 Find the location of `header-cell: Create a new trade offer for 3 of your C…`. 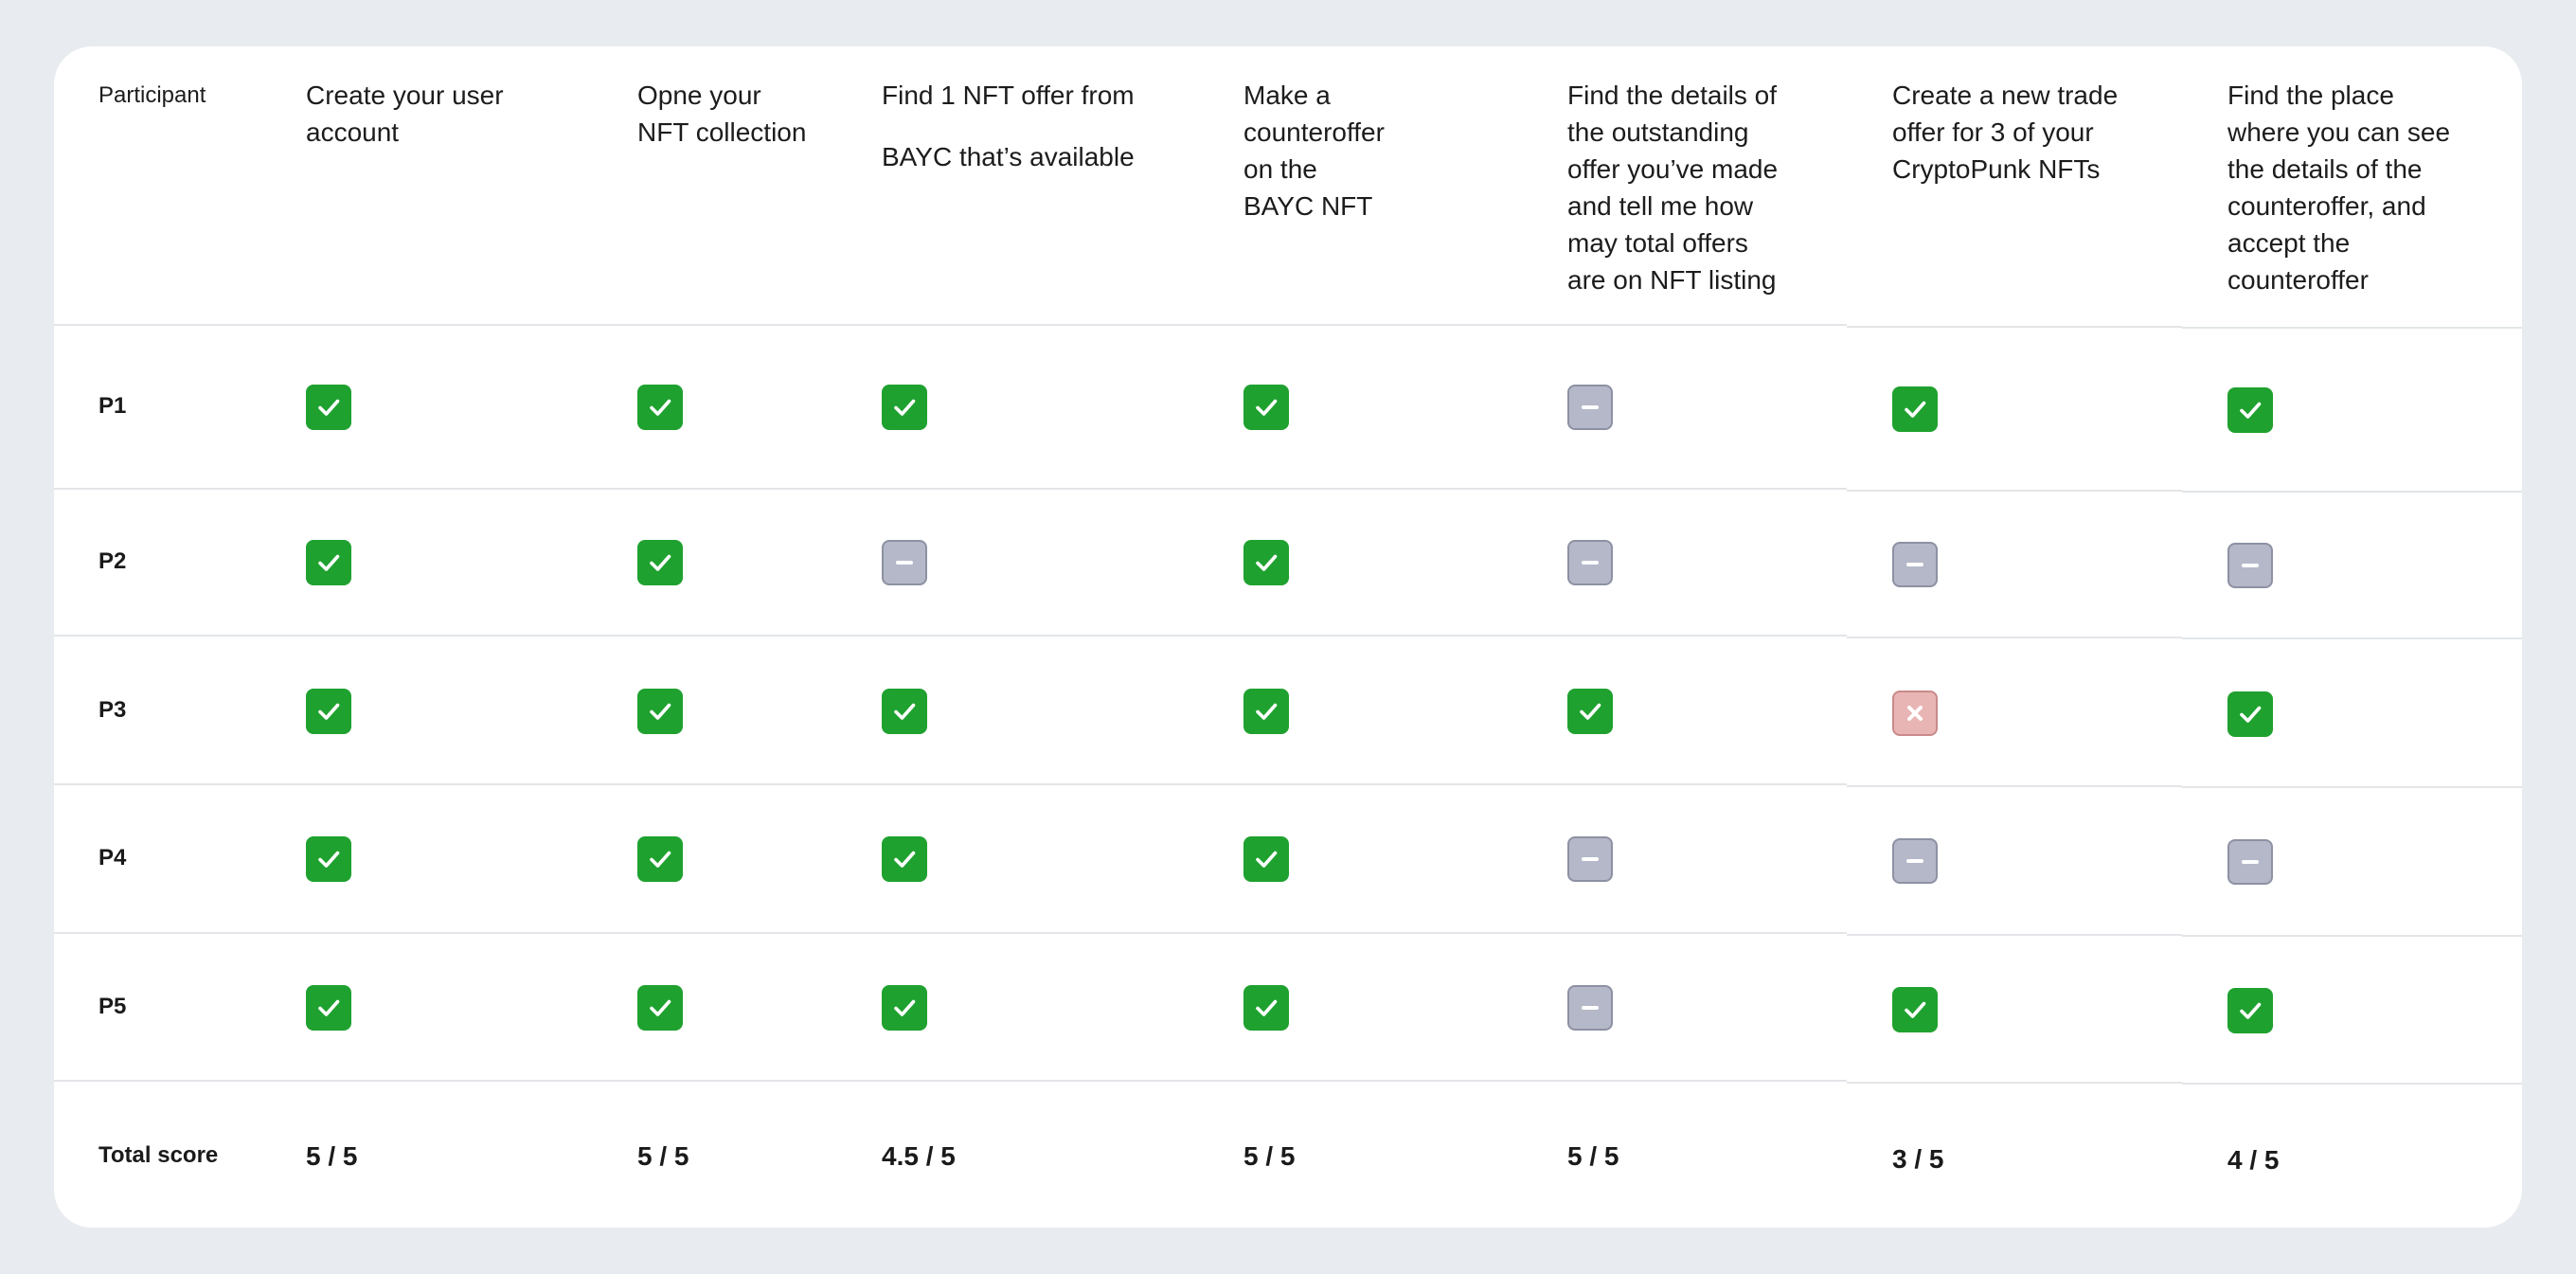

header-cell: Create a new trade offer for 3 of your C… is located at coordinates (2014, 185).